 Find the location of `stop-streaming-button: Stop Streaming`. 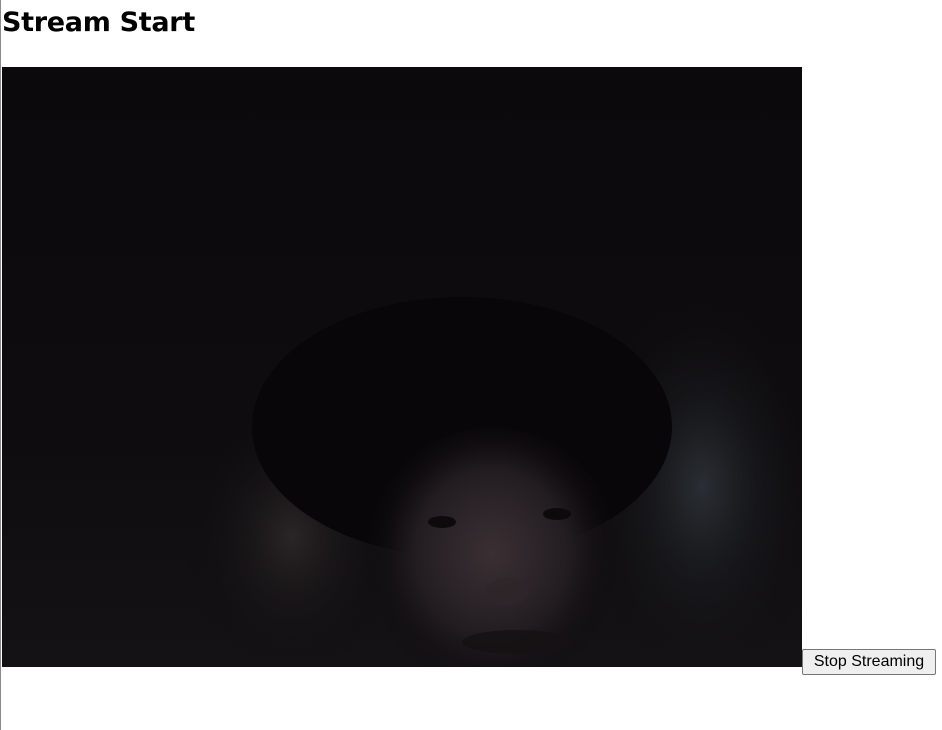

stop-streaming-button: Stop Streaming is located at coordinates (869, 662).